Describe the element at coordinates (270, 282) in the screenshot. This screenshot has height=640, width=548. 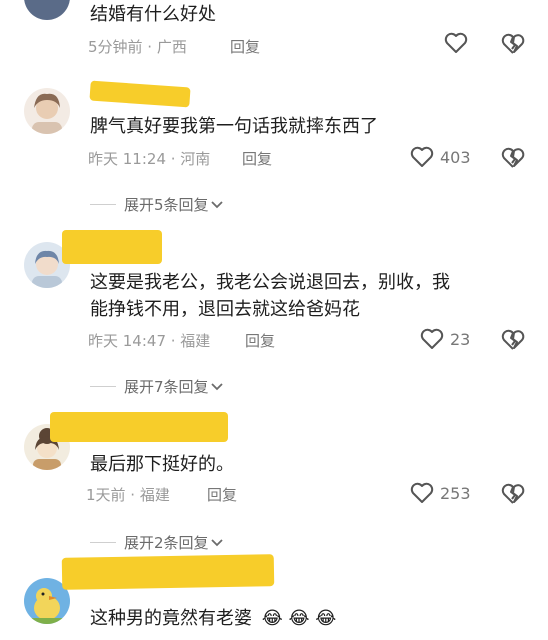
I see `comment-text-line: 这要是我老公，我老公会说退回去，别收，我` at that location.